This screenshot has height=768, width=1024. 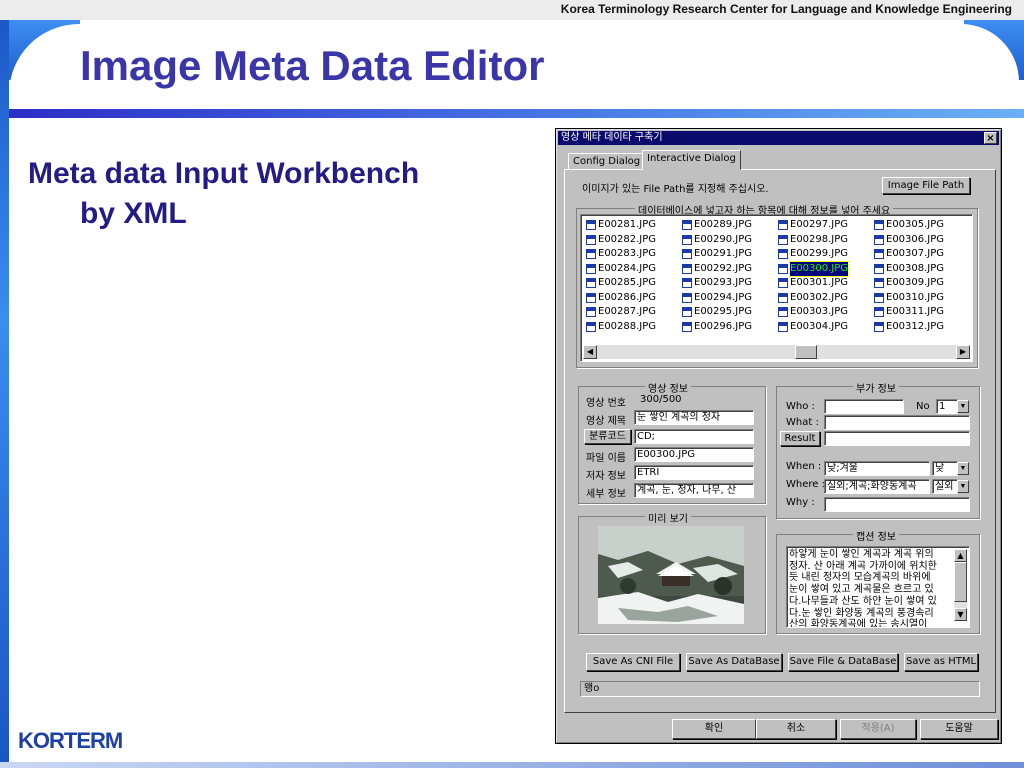 What do you see at coordinates (926, 185) in the screenshot?
I see `image-file-path-button: Image File Path` at bounding box center [926, 185].